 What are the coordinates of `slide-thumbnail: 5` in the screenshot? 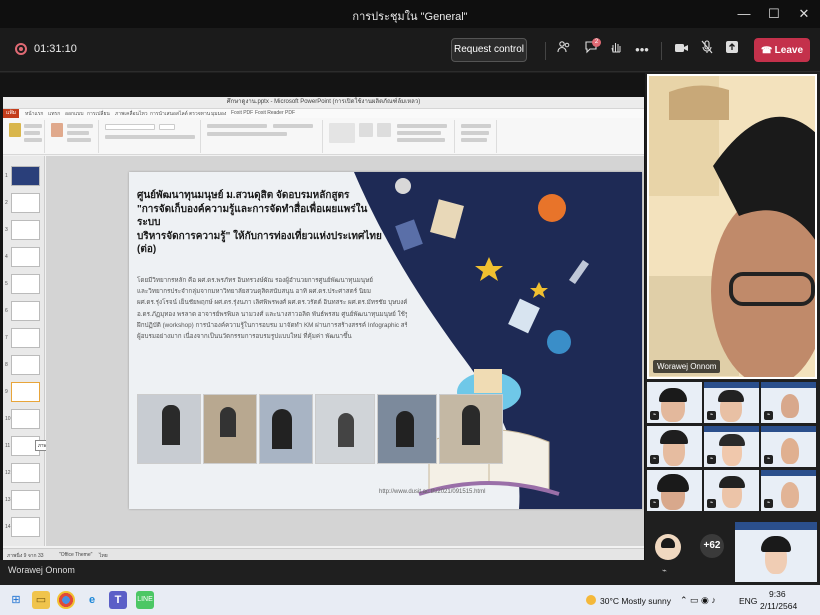 It's located at (22, 284).